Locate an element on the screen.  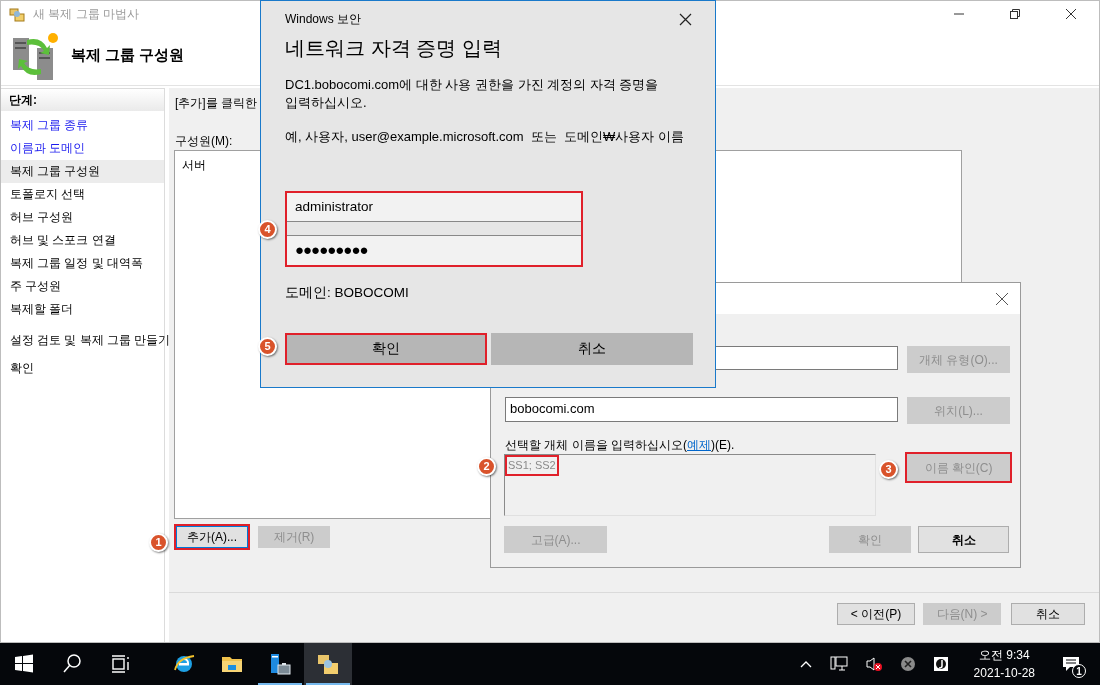
example-link: 예제 is located at coordinates (699, 444).